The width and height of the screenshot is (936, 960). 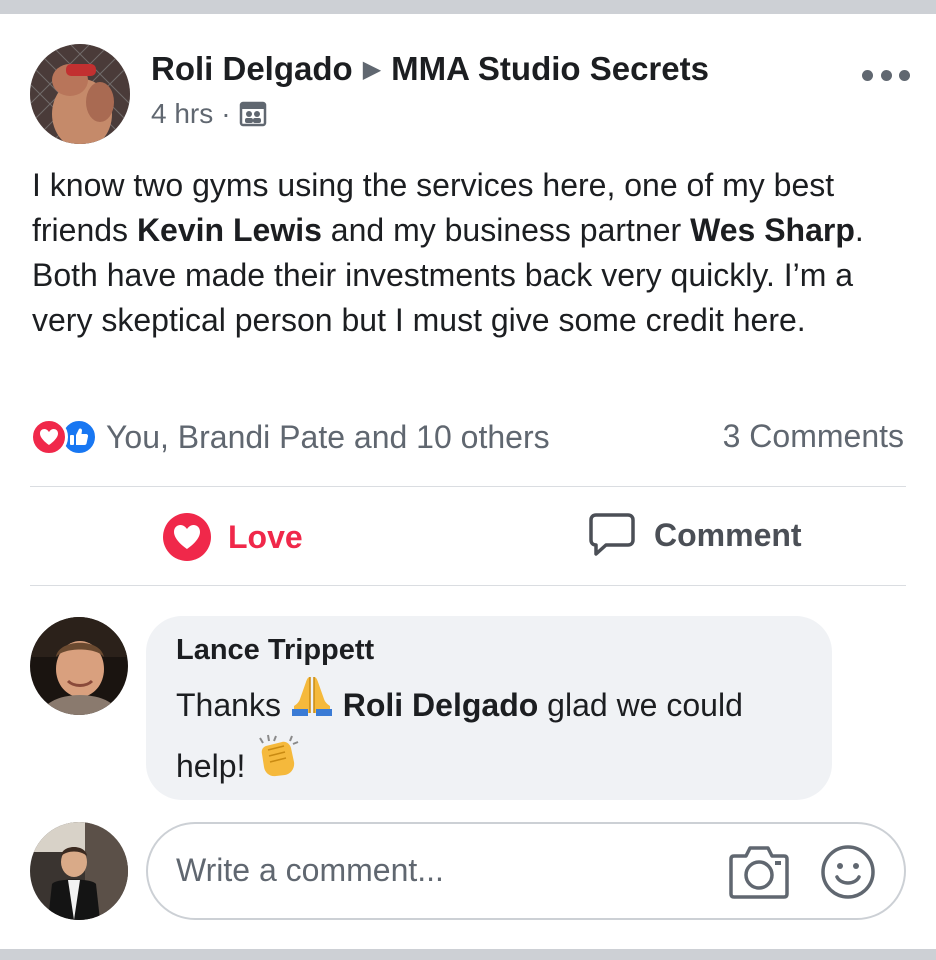 What do you see at coordinates (372, 69) in the screenshot?
I see `posted-to-arrow-icon: ▶` at bounding box center [372, 69].